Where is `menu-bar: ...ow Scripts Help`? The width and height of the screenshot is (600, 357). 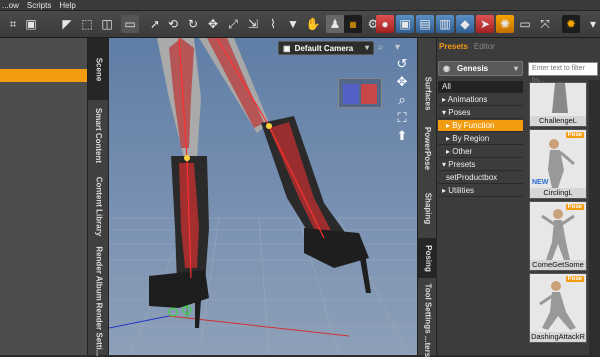 menu-bar: ...ow Scripts Help is located at coordinates (300, 5).